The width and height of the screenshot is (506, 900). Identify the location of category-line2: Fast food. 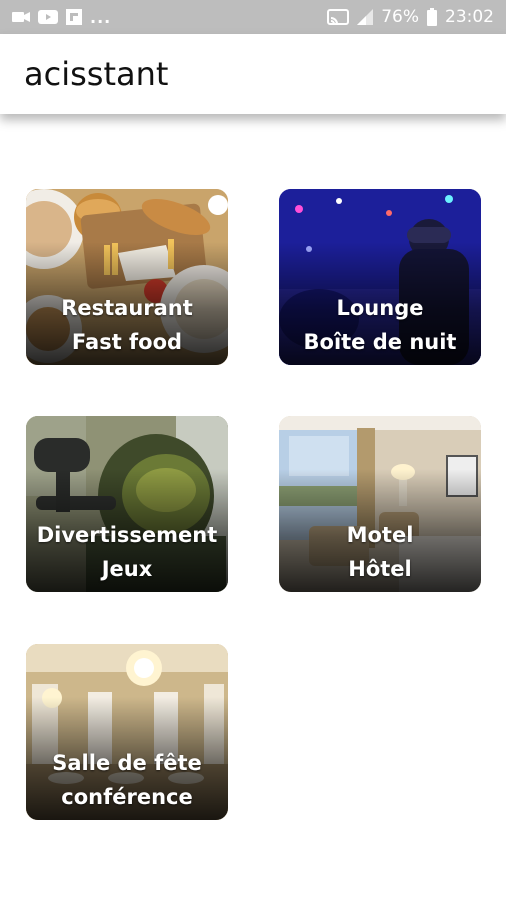
(127, 342).